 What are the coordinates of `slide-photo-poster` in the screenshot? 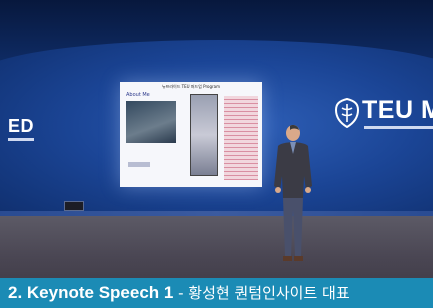 It's located at (241, 138).